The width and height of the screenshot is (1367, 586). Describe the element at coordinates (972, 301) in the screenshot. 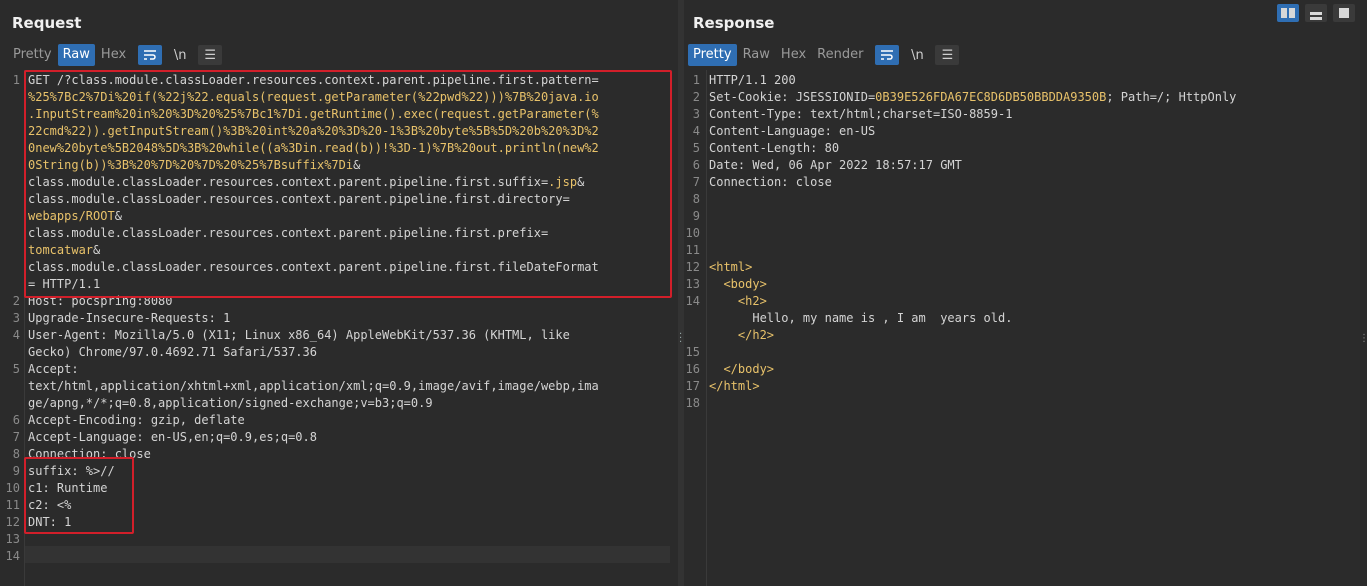

I see `code-line: <h2>` at that location.